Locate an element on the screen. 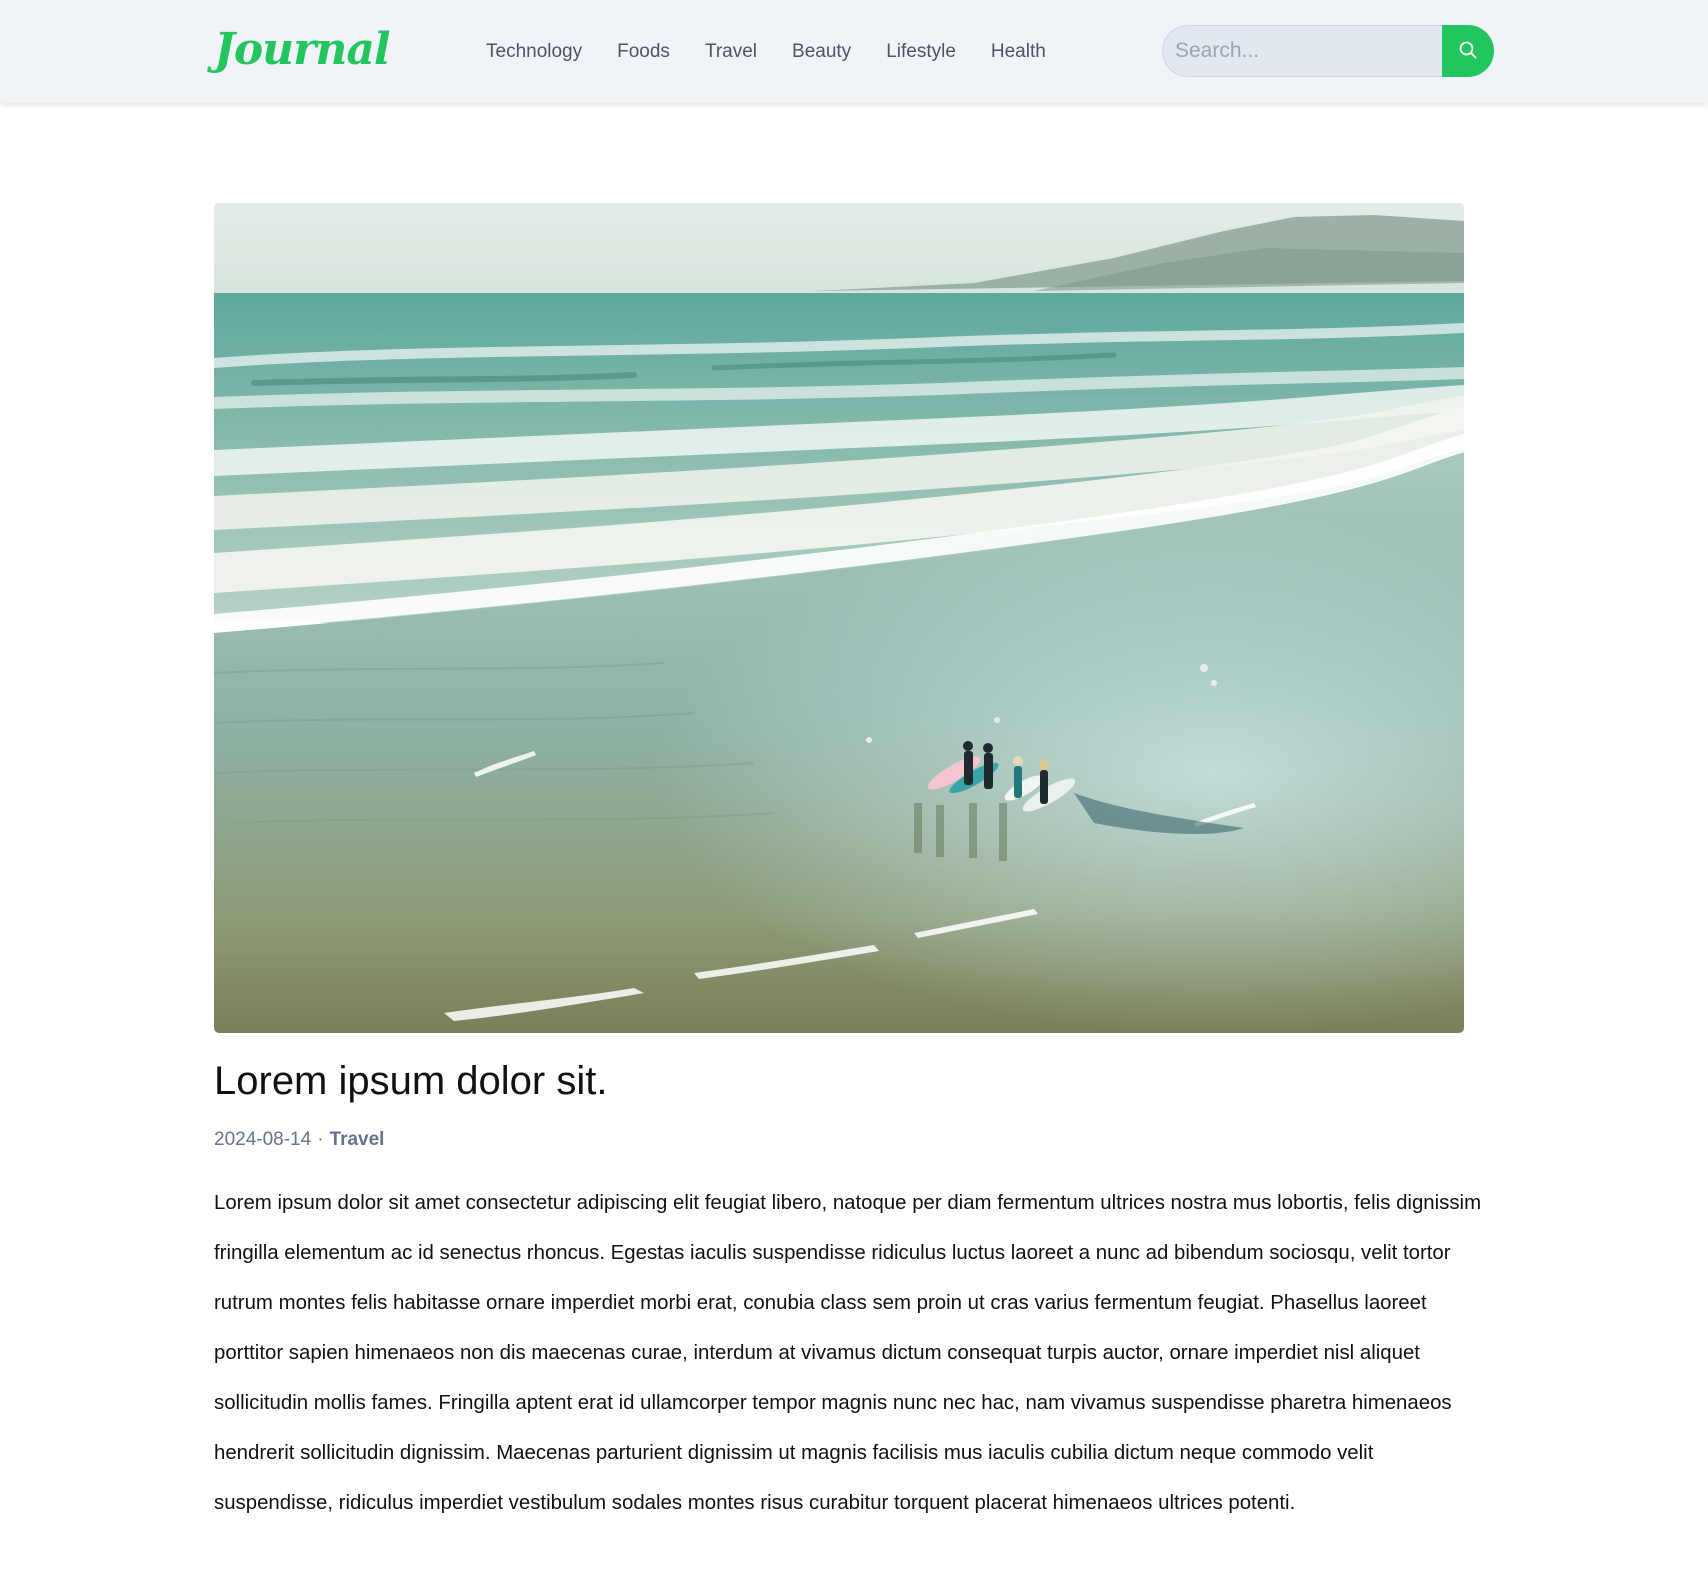 This screenshot has height=1576, width=1708. search-icon is located at coordinates (1468, 51).